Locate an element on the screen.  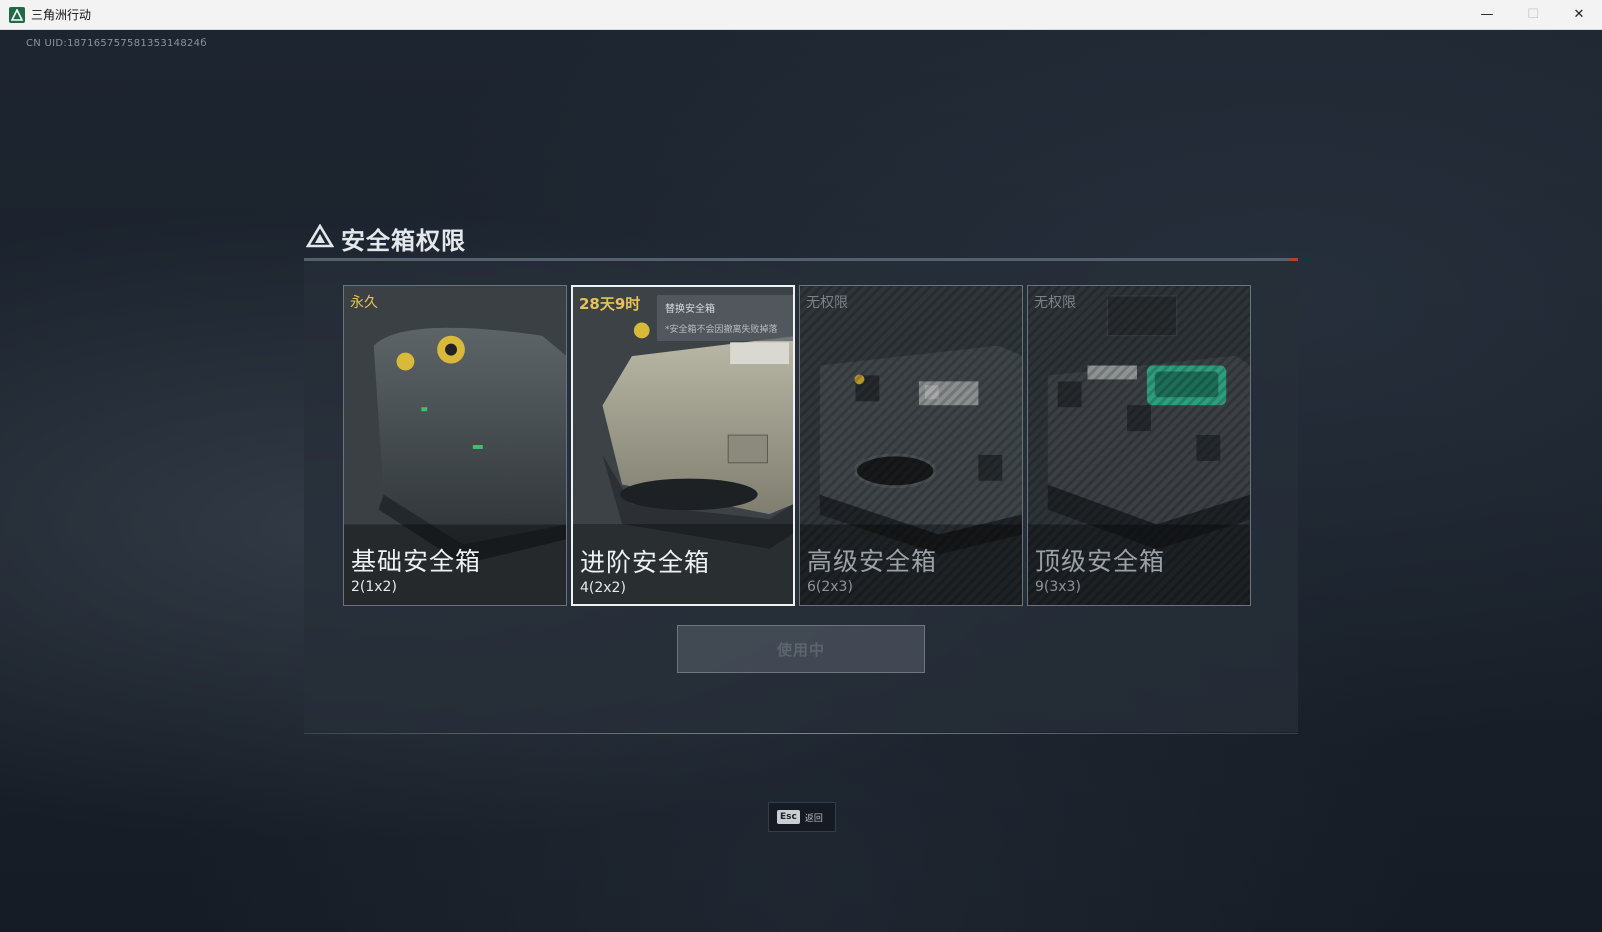
safe-box-card-premium: 无权限 高级安全箱 6(2x3) is located at coordinates (911, 445).